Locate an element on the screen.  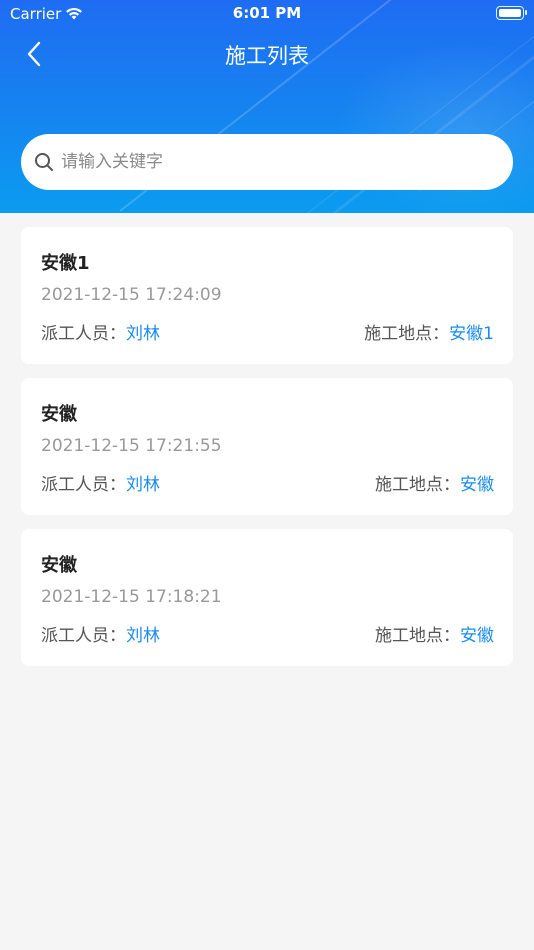
construction-card: 安徽 2021-12-15 17:21:55 派工人员：刘林 施工地点：安徽 is located at coordinates (267, 446).